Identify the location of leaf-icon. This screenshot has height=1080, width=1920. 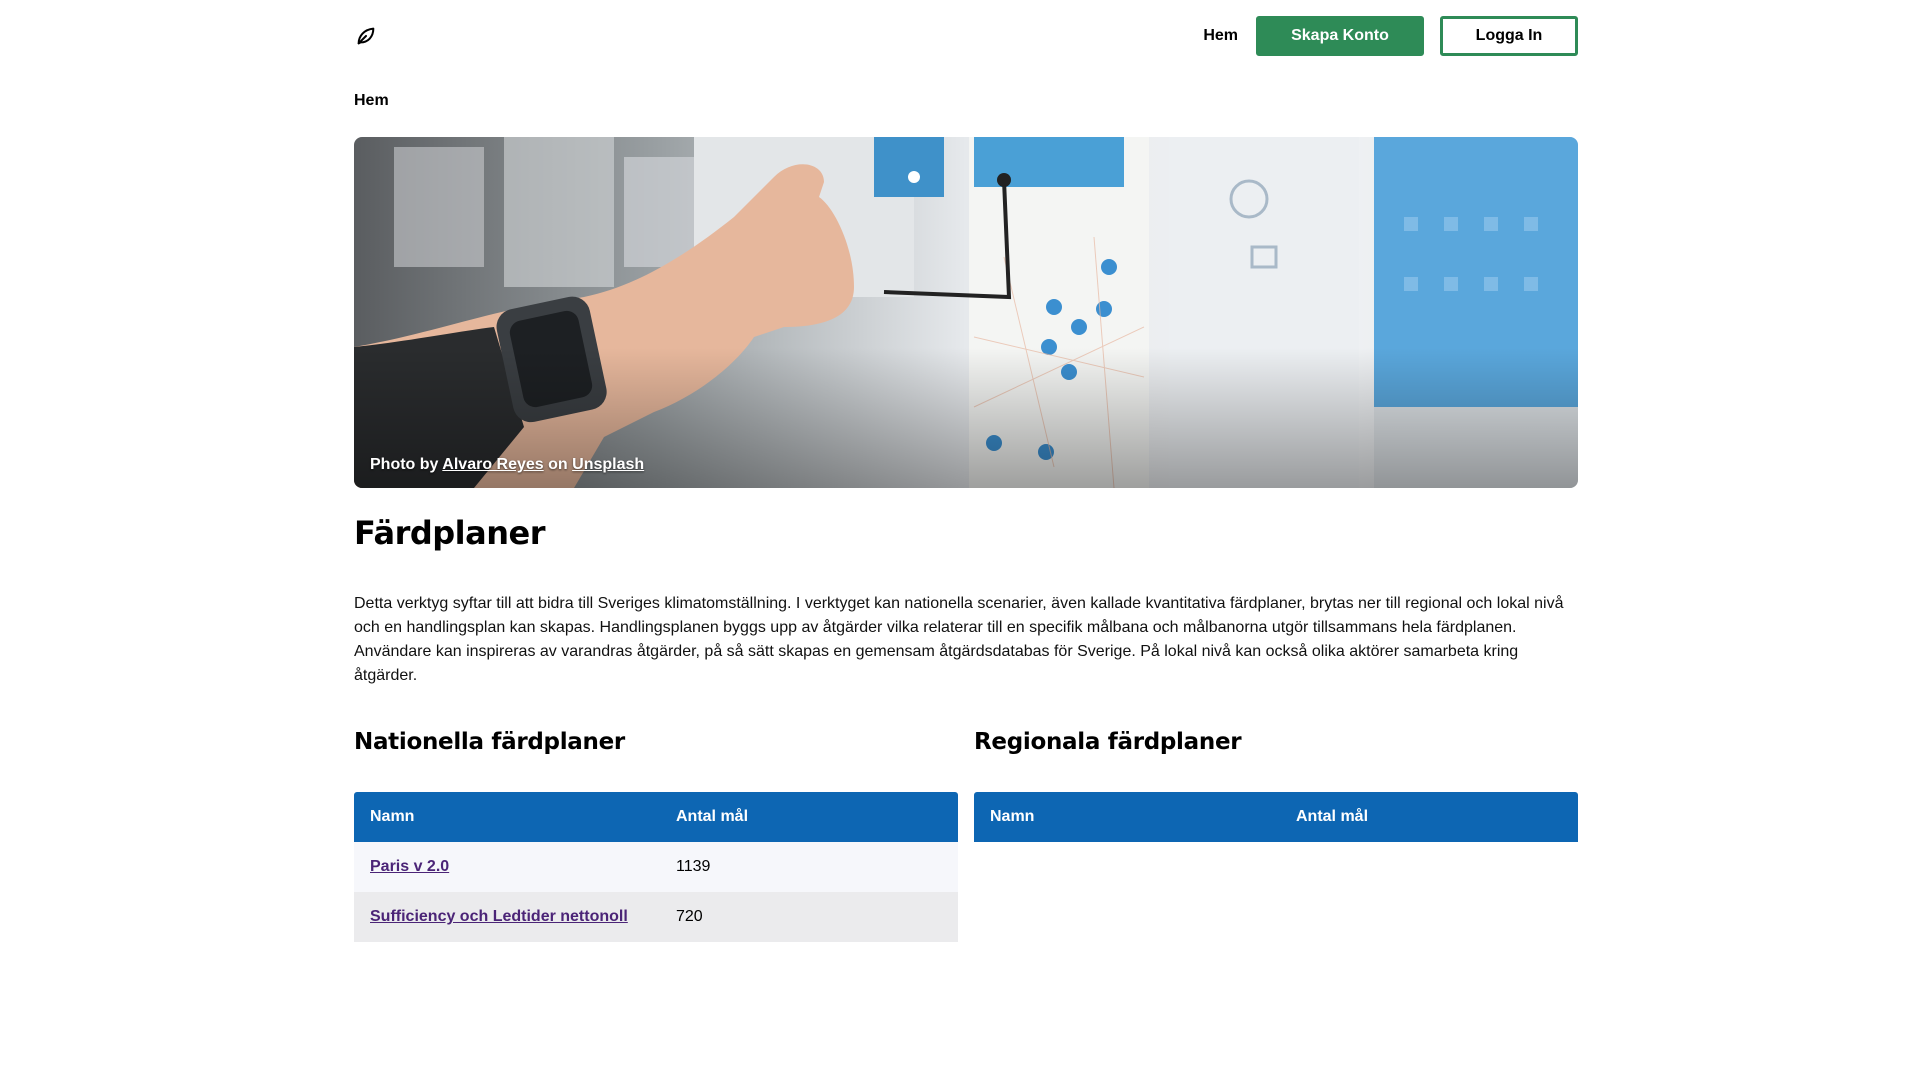
(366, 36).